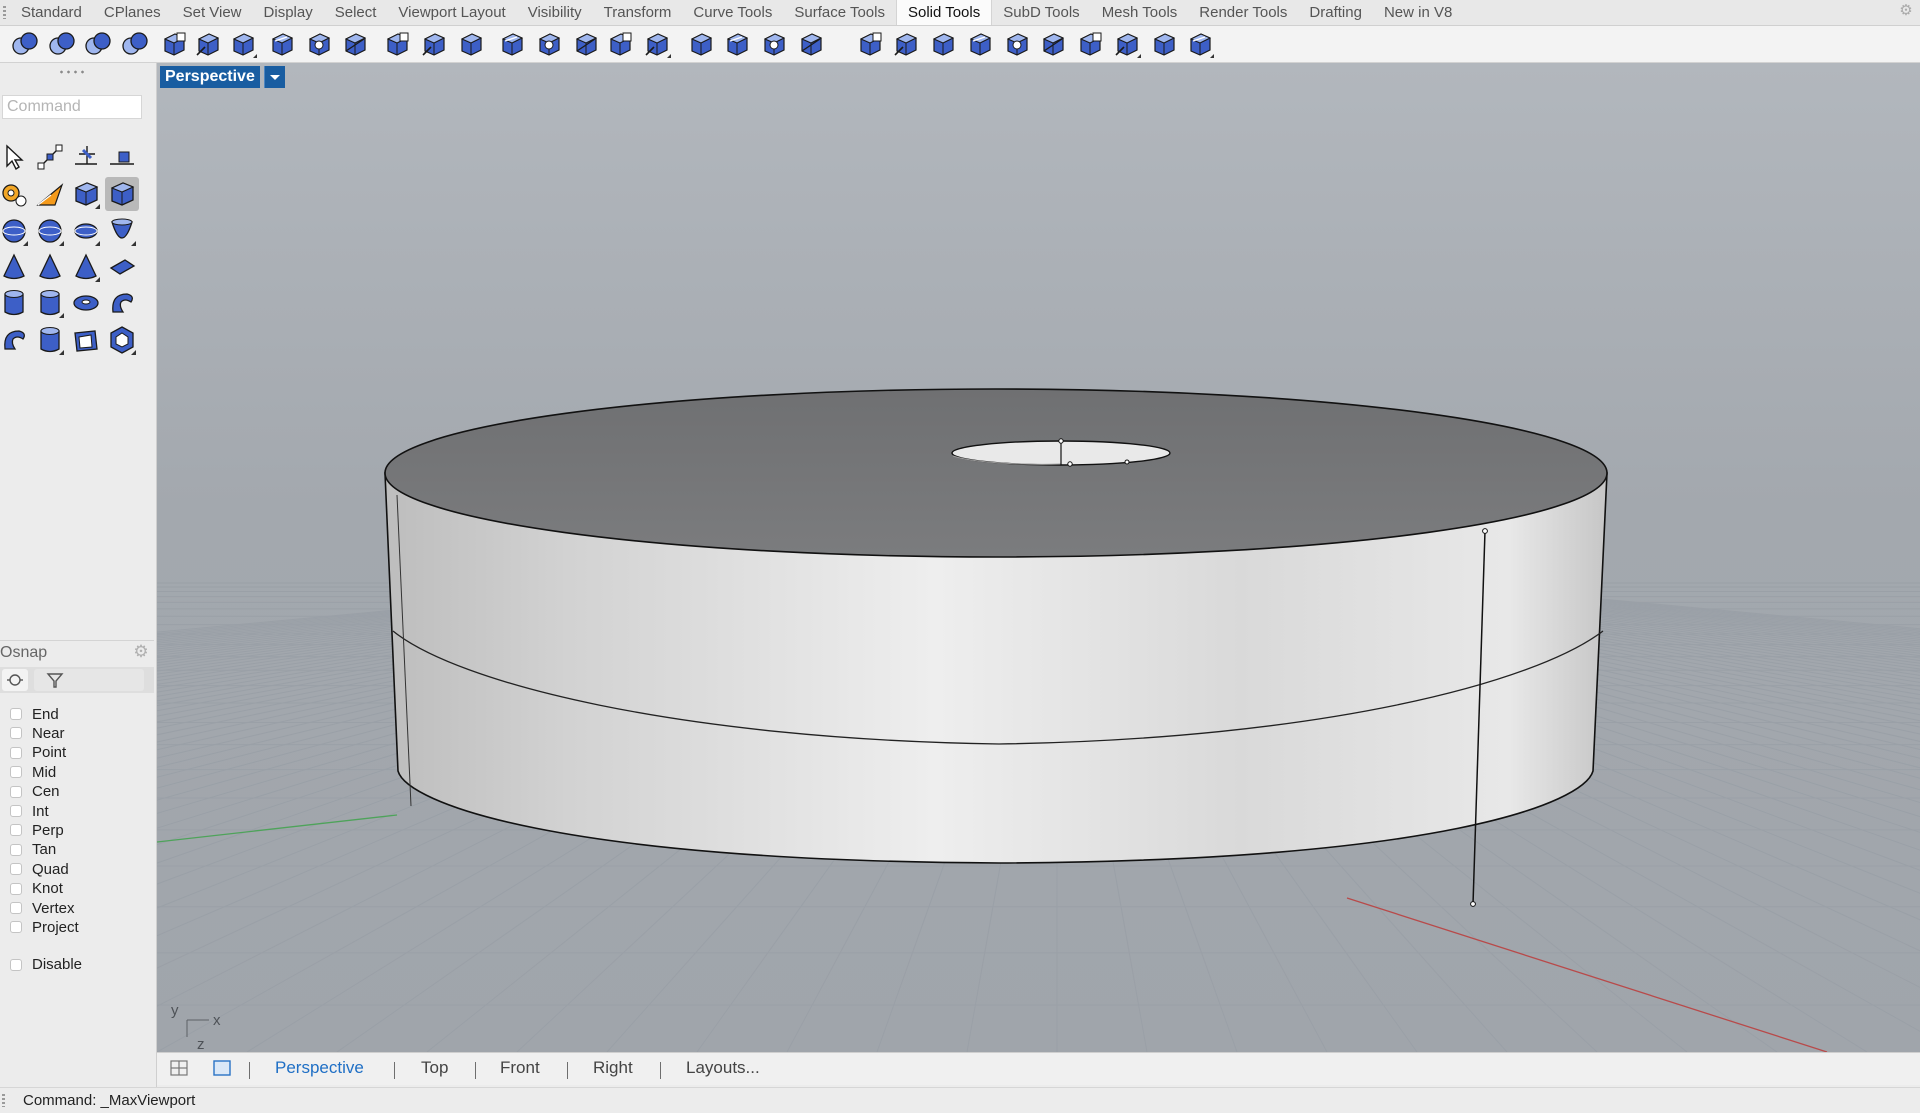 The width and height of the screenshot is (1920, 1113). Describe the element at coordinates (179, 1068) in the screenshot. I see `four-viewports-icon` at that location.